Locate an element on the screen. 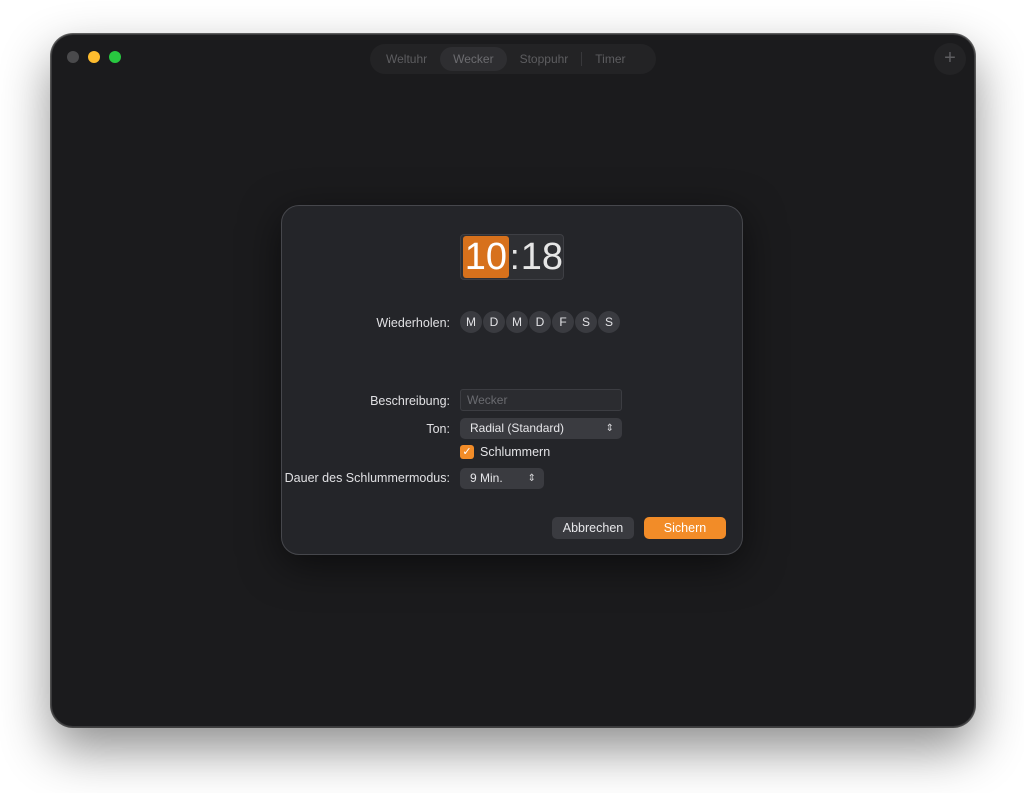 The image size is (1024, 793). day-toggle-sunday: S is located at coordinates (609, 322).